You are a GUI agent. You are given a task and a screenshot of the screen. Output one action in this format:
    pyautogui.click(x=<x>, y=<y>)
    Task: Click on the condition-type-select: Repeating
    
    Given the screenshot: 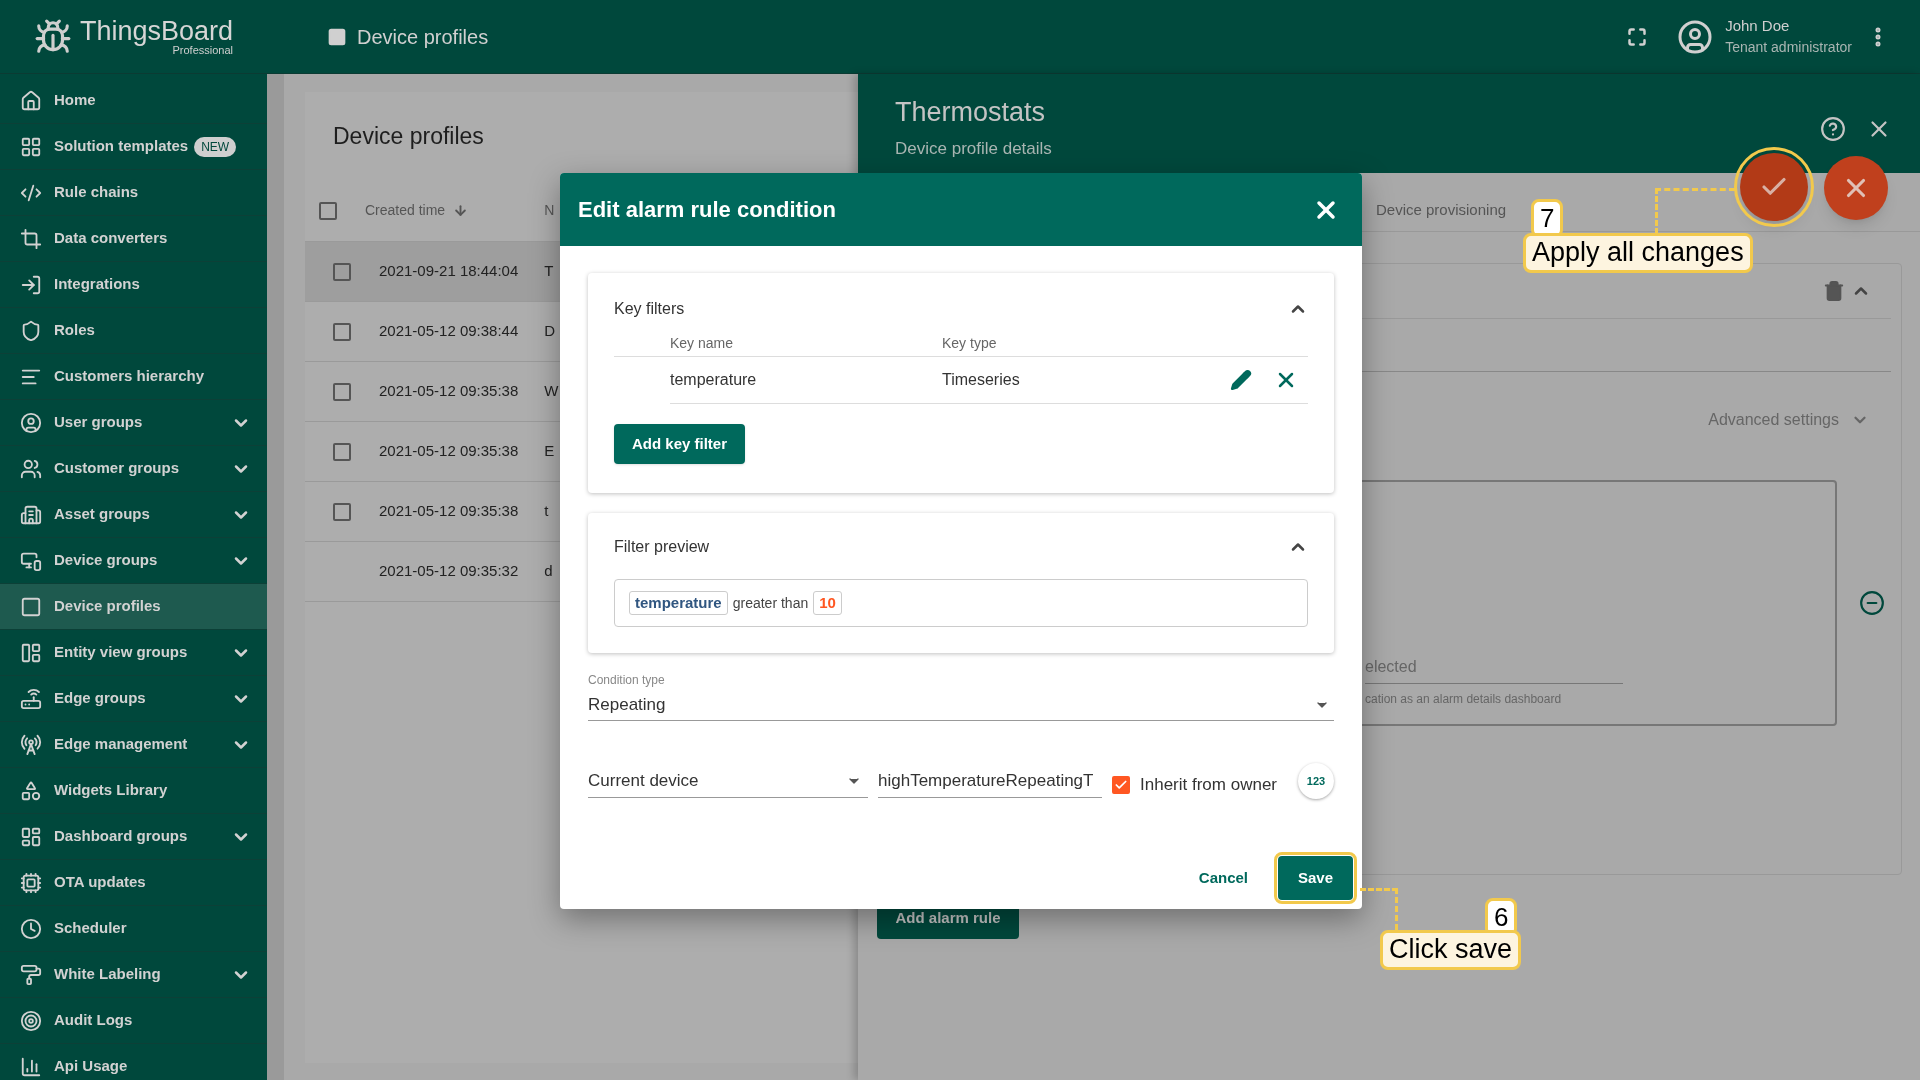 What is the action you would take?
    pyautogui.click(x=961, y=705)
    